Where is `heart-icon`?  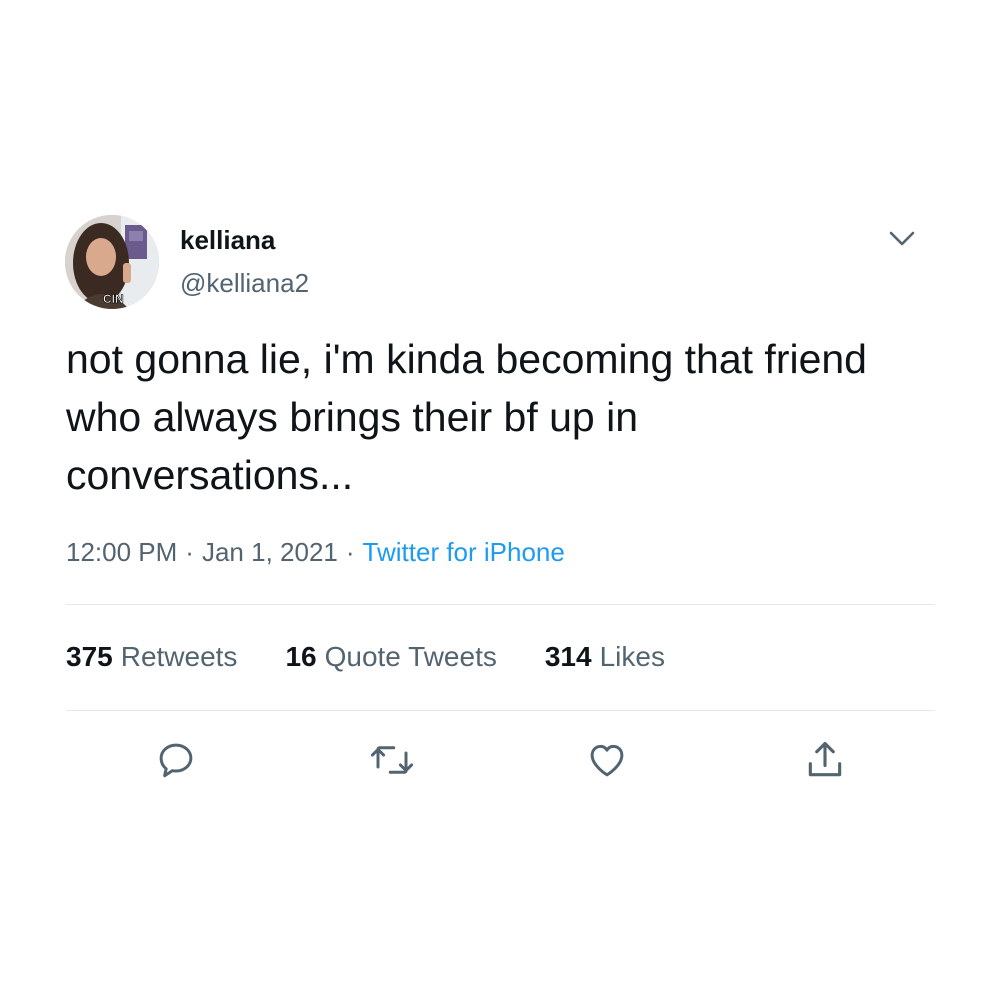 heart-icon is located at coordinates (607, 760).